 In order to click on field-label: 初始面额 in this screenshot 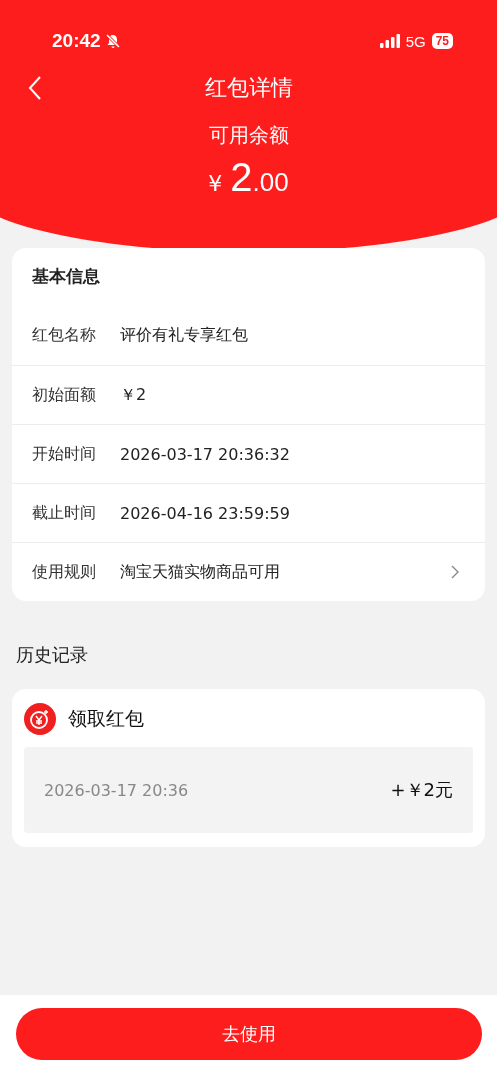, I will do `click(64, 395)`.